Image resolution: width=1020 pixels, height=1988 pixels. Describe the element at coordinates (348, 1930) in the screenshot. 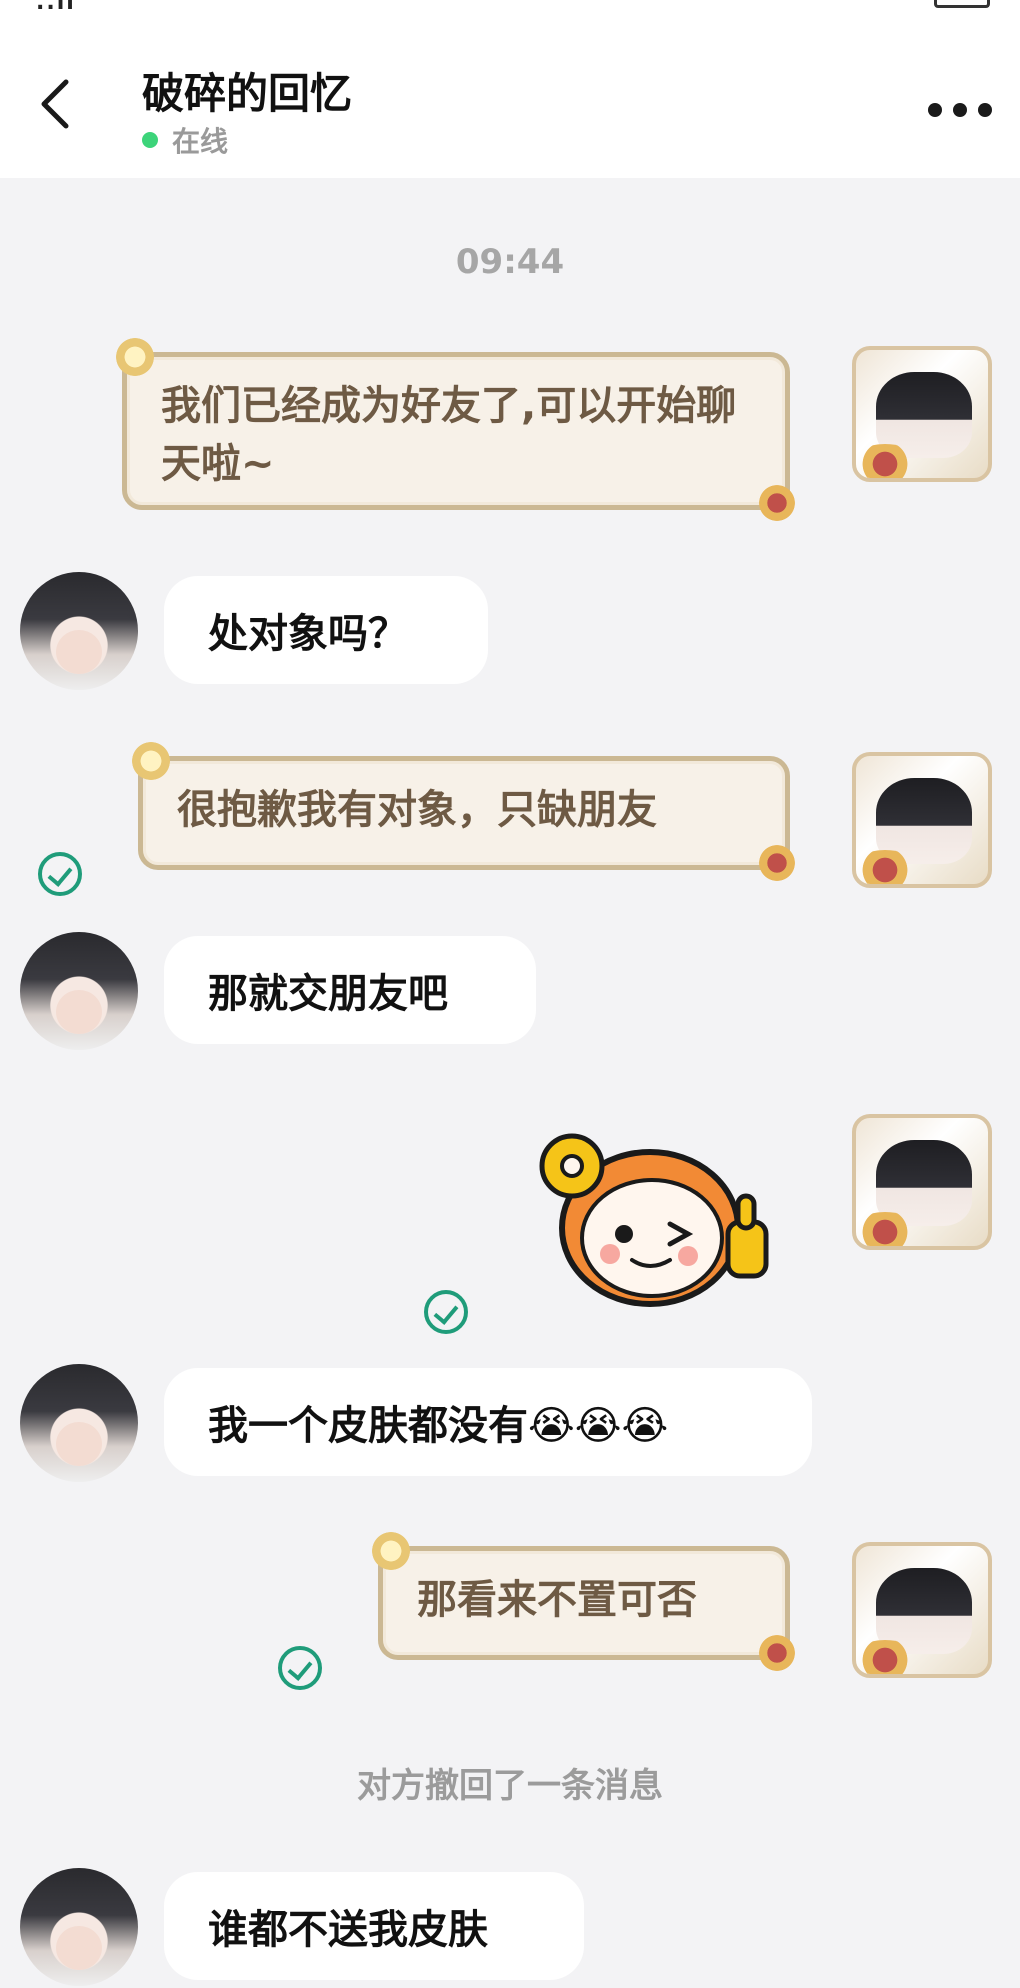

I see `message-text: 谁都不送我皮肤` at that location.